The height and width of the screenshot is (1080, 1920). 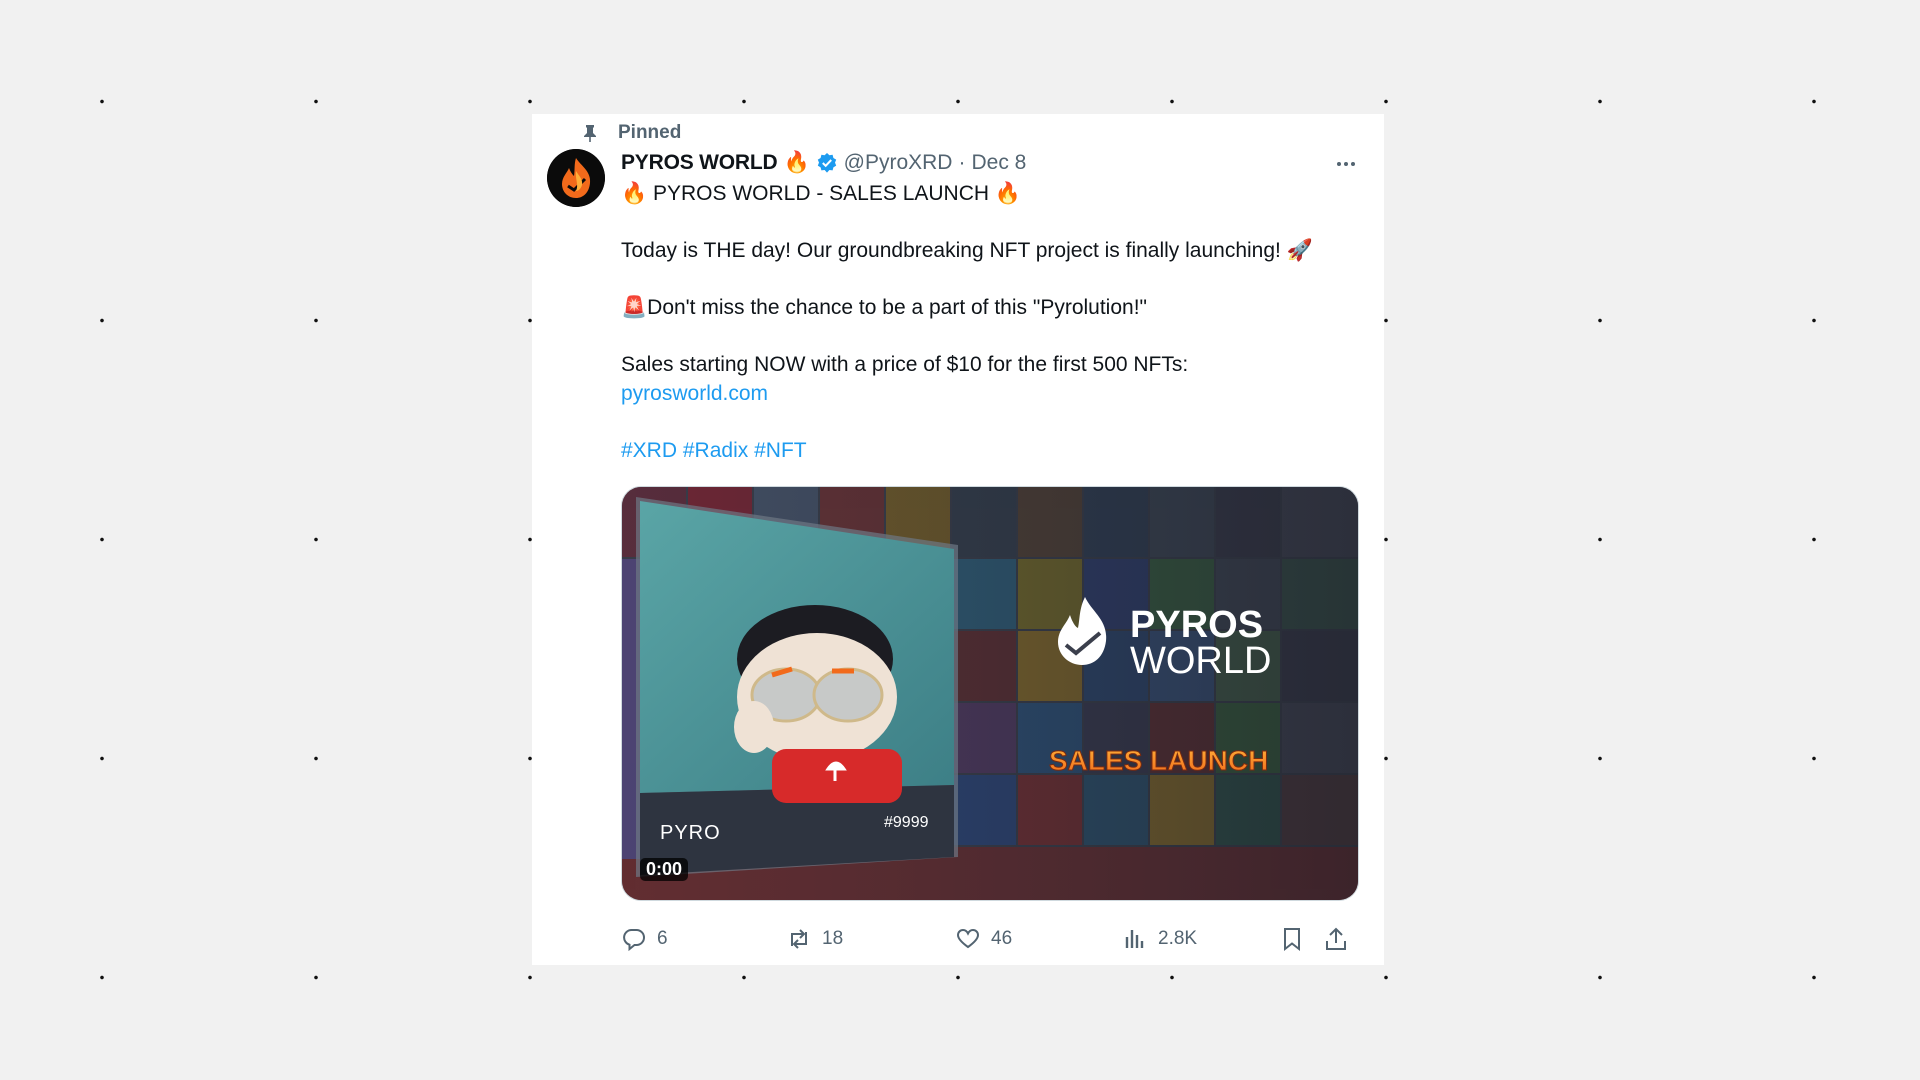 I want to click on views-button: 2.8K, so click(x=1159, y=939).